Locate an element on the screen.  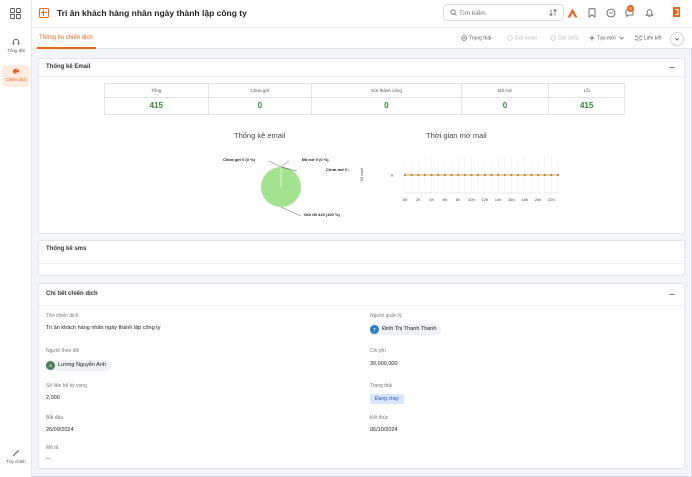
search-box is located at coordinates (503, 12).